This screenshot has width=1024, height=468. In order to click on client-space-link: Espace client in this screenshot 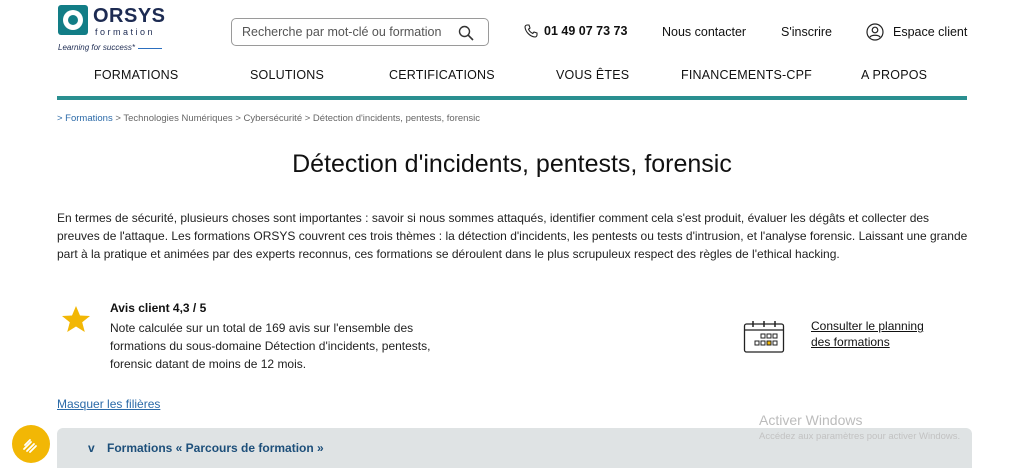, I will do `click(916, 32)`.